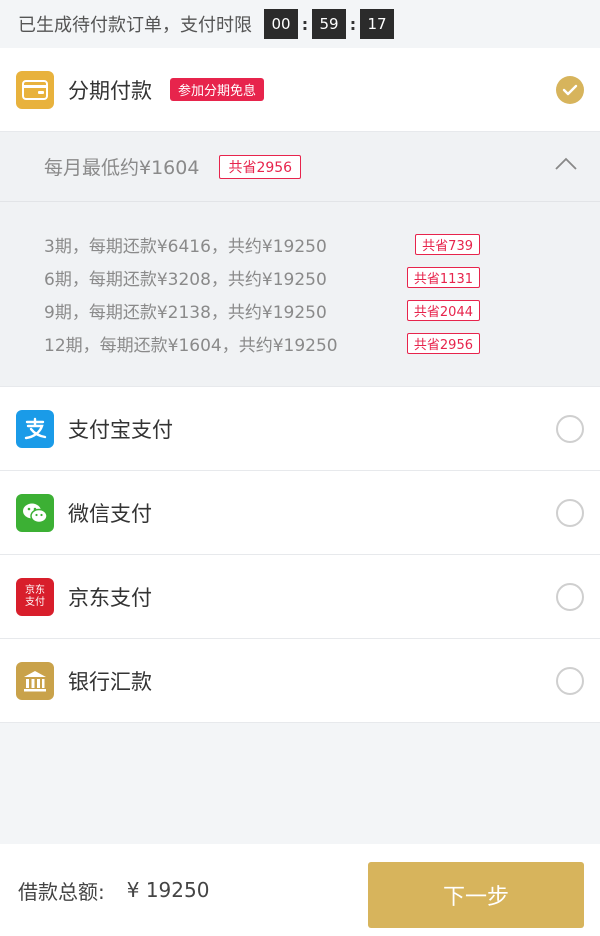 The image size is (600, 936). Describe the element at coordinates (35, 512) in the screenshot. I see `wechat-icon` at that location.